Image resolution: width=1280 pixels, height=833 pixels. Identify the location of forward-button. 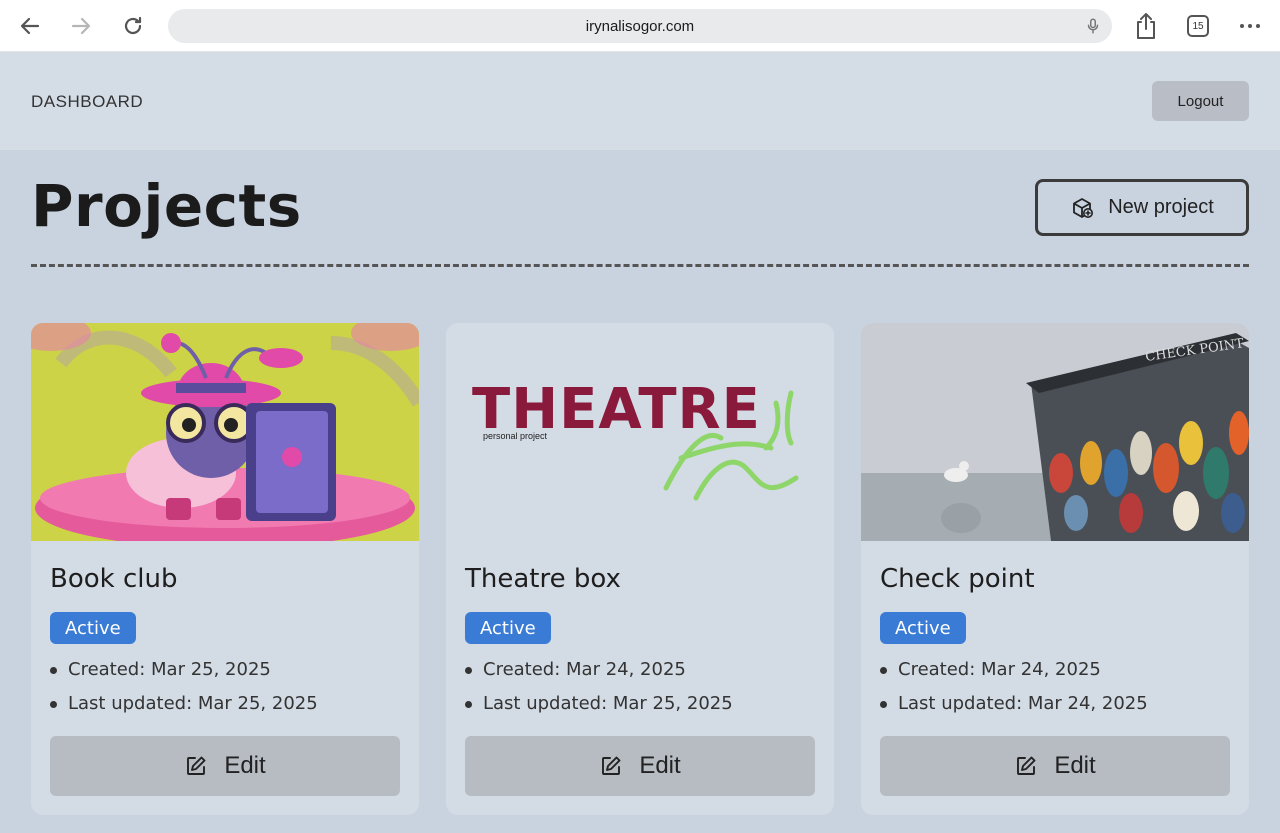
(81, 26).